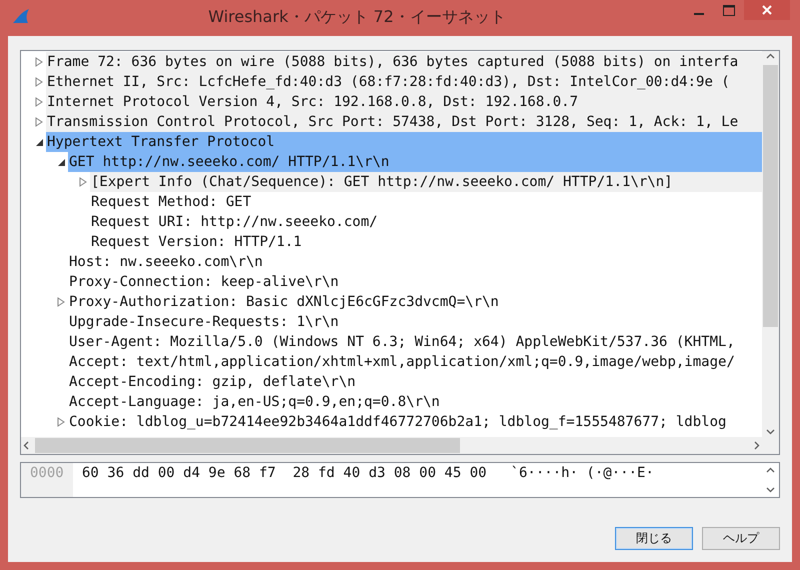  What do you see at coordinates (415, 382) in the screenshot?
I see `tree-item: Accept-Encoding: gzip, deflate\r\n` at bounding box center [415, 382].